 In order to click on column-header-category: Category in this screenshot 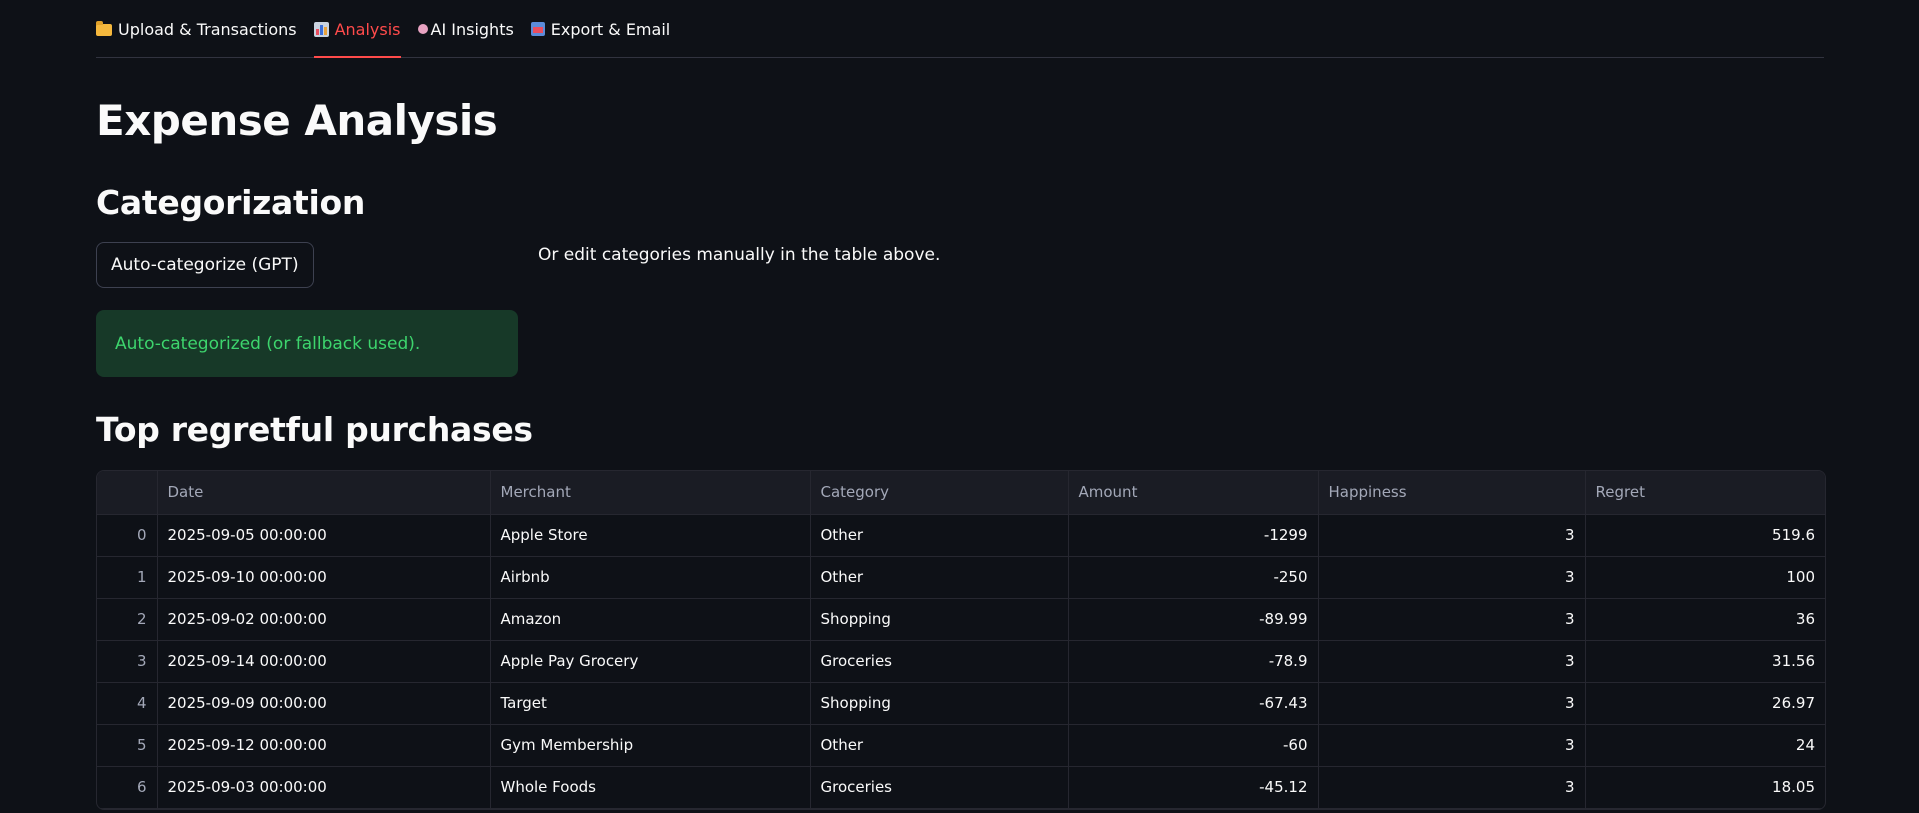, I will do `click(939, 493)`.